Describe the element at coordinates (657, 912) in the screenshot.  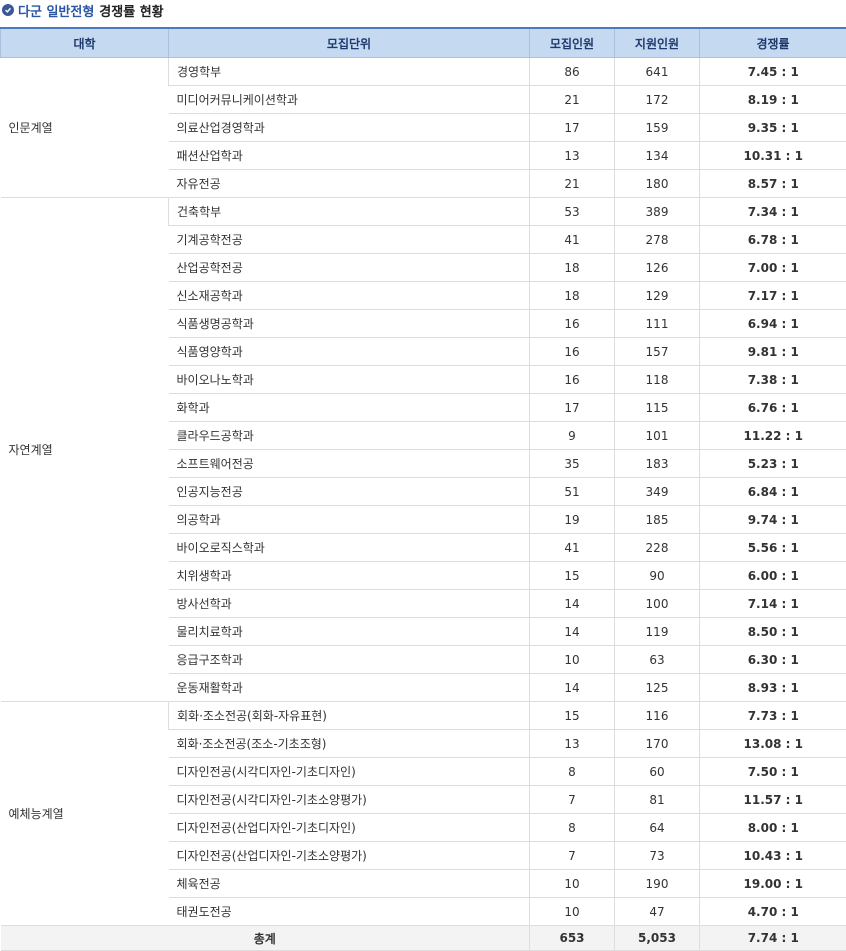
I see `applicants-cell: 47` at that location.